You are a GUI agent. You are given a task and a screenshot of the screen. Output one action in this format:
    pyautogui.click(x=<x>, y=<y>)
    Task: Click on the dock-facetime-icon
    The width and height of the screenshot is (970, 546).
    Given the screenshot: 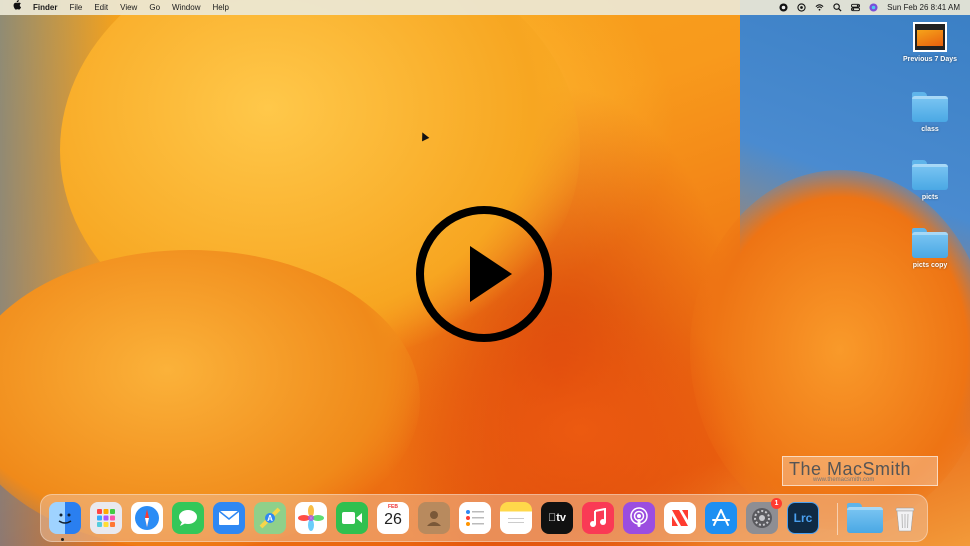 What is the action you would take?
    pyautogui.click(x=352, y=518)
    